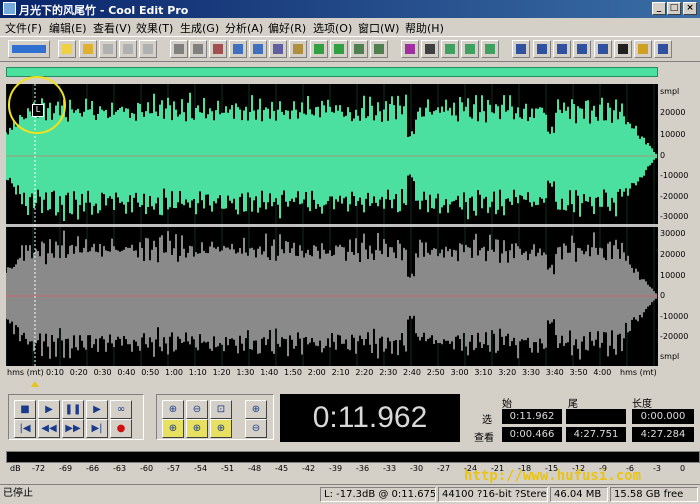 Image resolution: width=700 pixels, height=504 pixels. I want to click on repeat-icon, so click(218, 49).